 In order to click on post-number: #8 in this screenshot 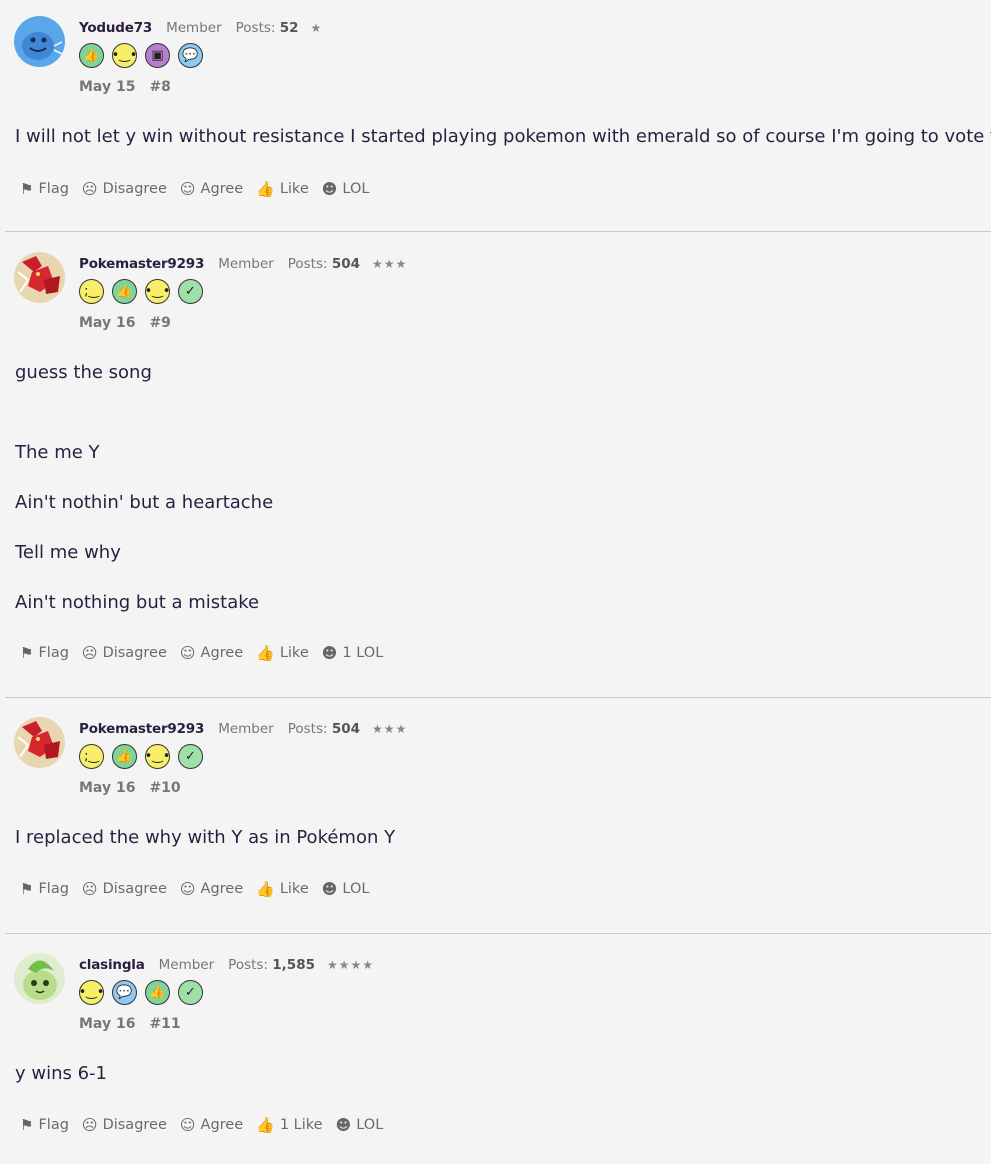, I will do `click(159, 87)`.